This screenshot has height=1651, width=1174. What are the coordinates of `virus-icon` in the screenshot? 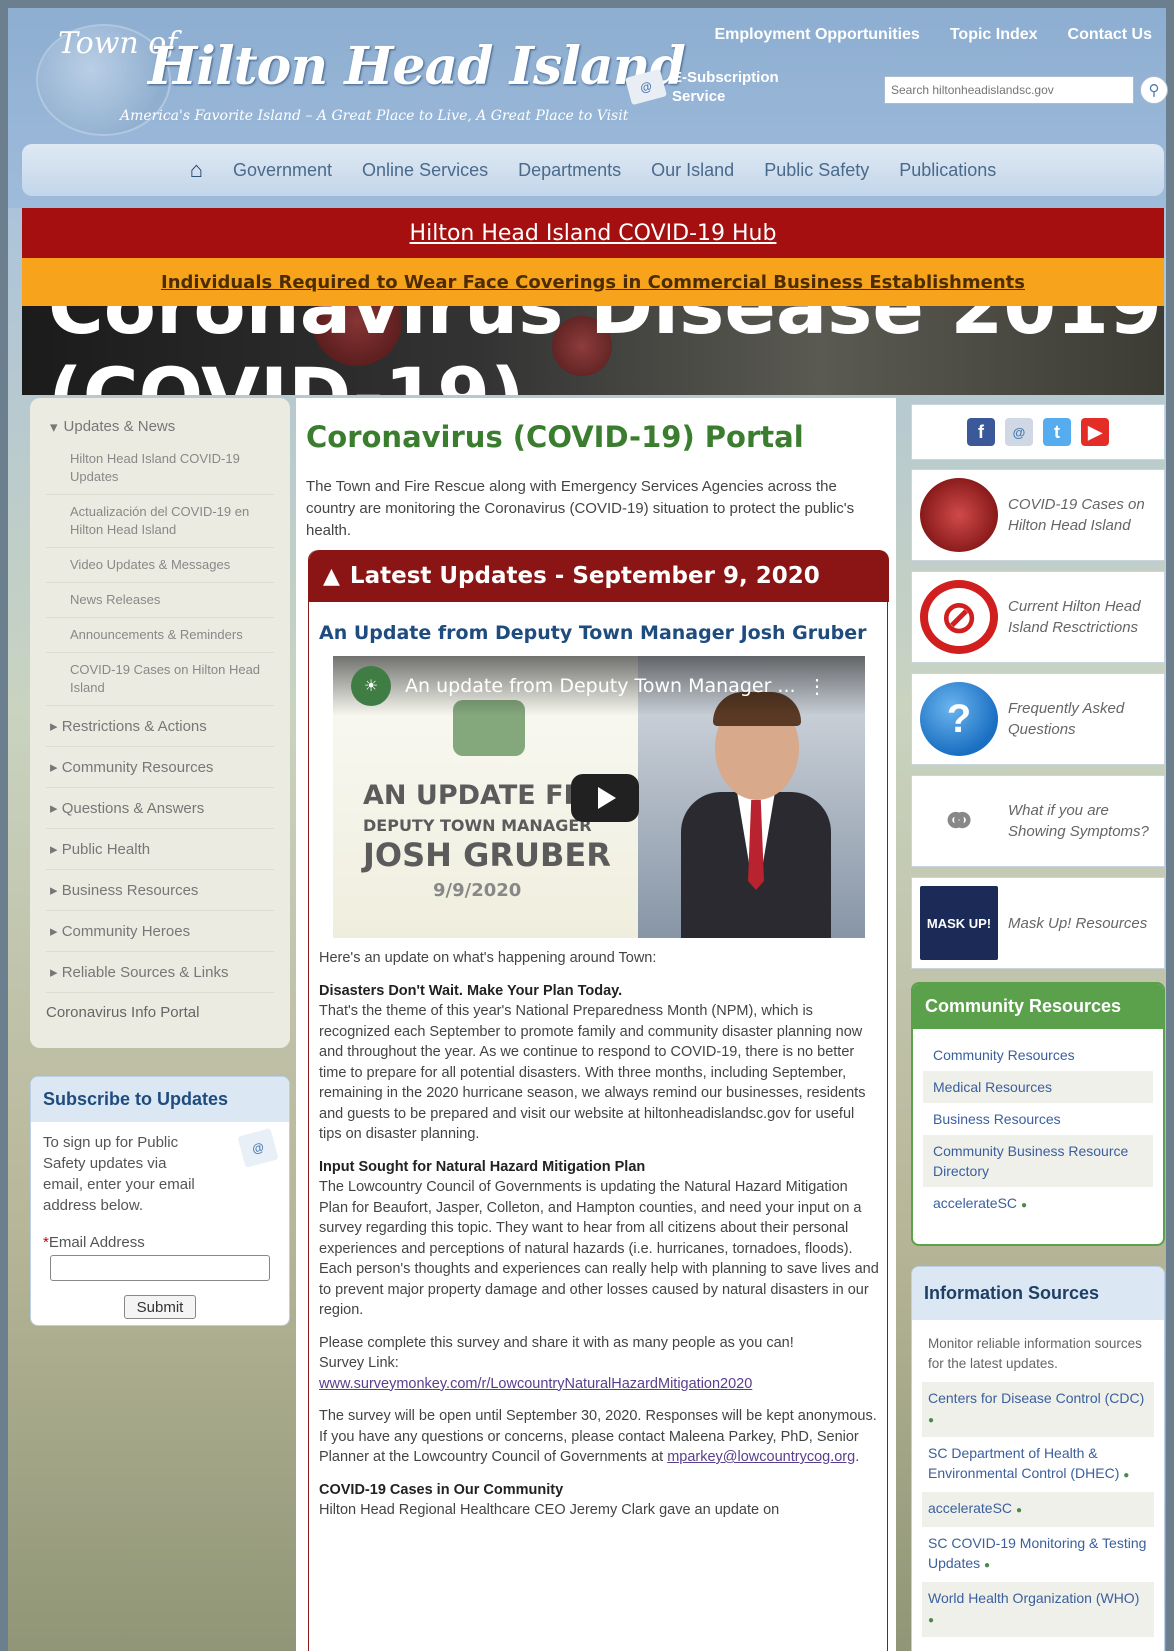 It's located at (959, 515).